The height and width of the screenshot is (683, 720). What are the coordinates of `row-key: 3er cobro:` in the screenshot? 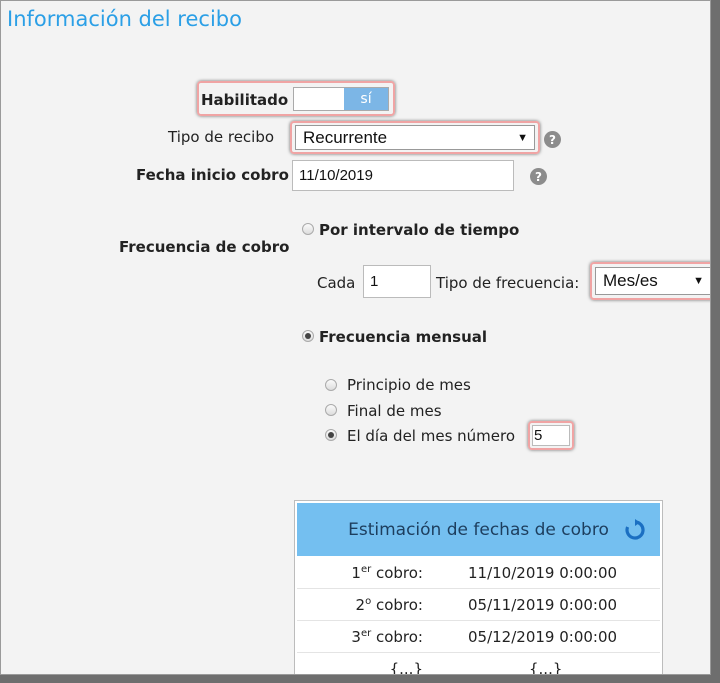 It's located at (387, 636).